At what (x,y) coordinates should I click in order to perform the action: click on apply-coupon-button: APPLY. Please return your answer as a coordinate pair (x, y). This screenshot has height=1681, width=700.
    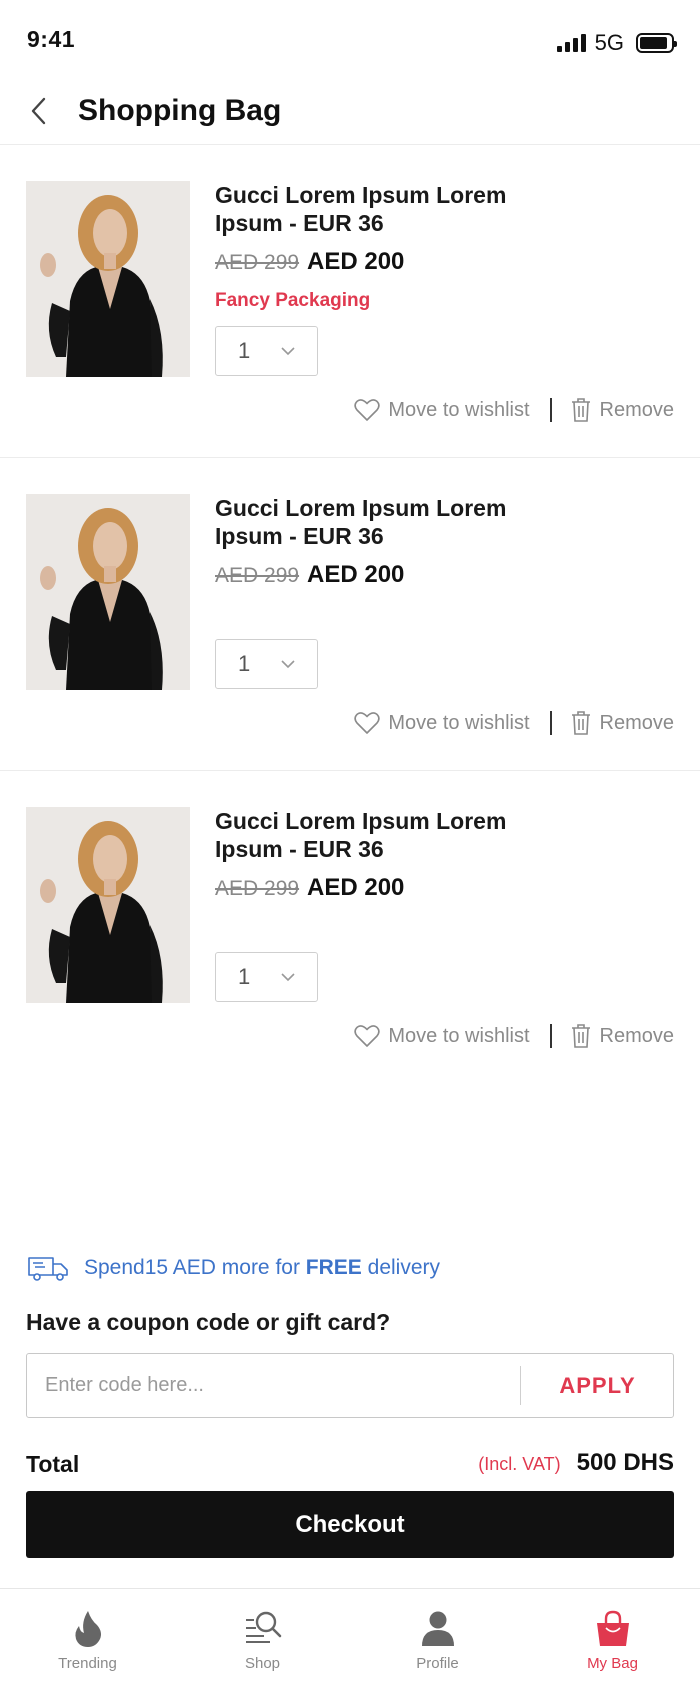
    Looking at the image, I should click on (597, 1385).